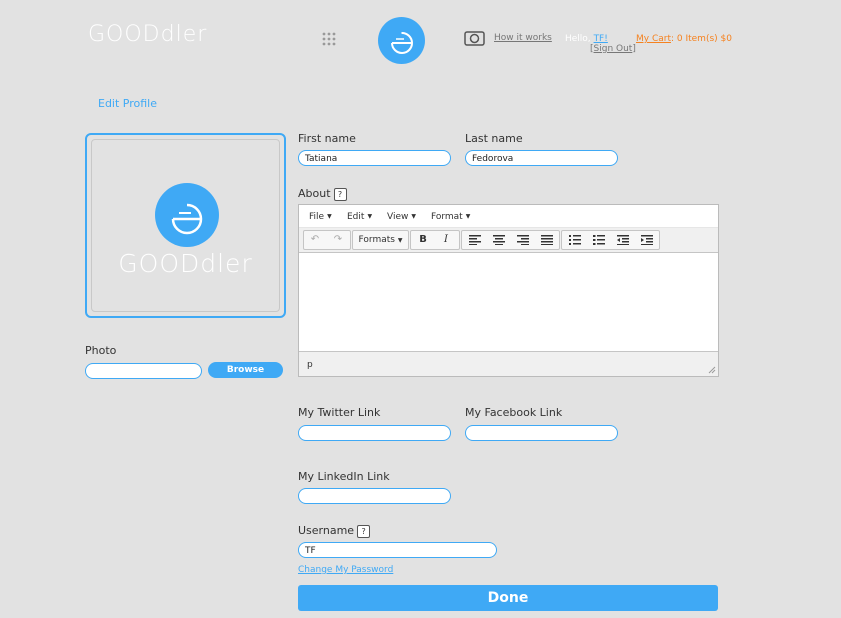 This screenshot has height=618, width=841. What do you see at coordinates (344, 476) in the screenshot?
I see `linkedin-label: My LinkedIn Link` at bounding box center [344, 476].